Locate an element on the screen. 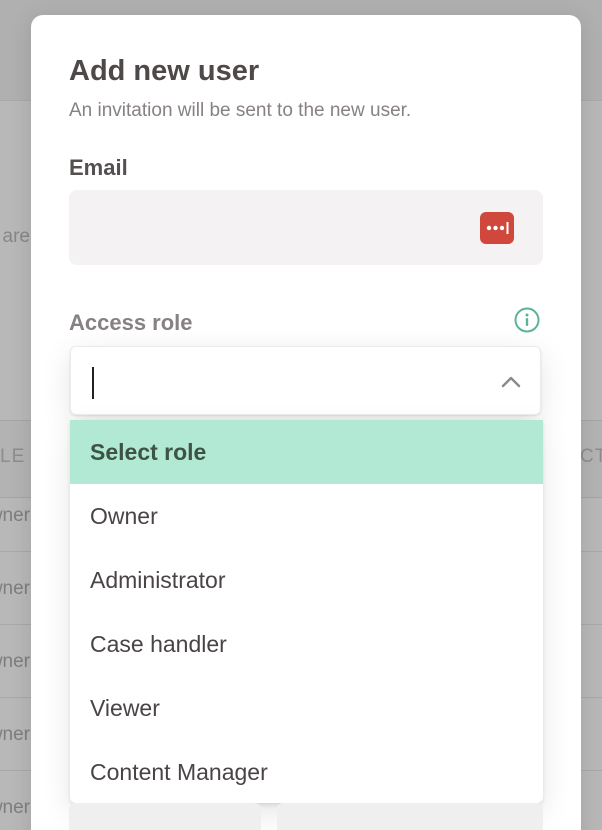 Image resolution: width=602 pixels, height=830 pixels. background-column-header-right: CT is located at coordinates (591, 456).